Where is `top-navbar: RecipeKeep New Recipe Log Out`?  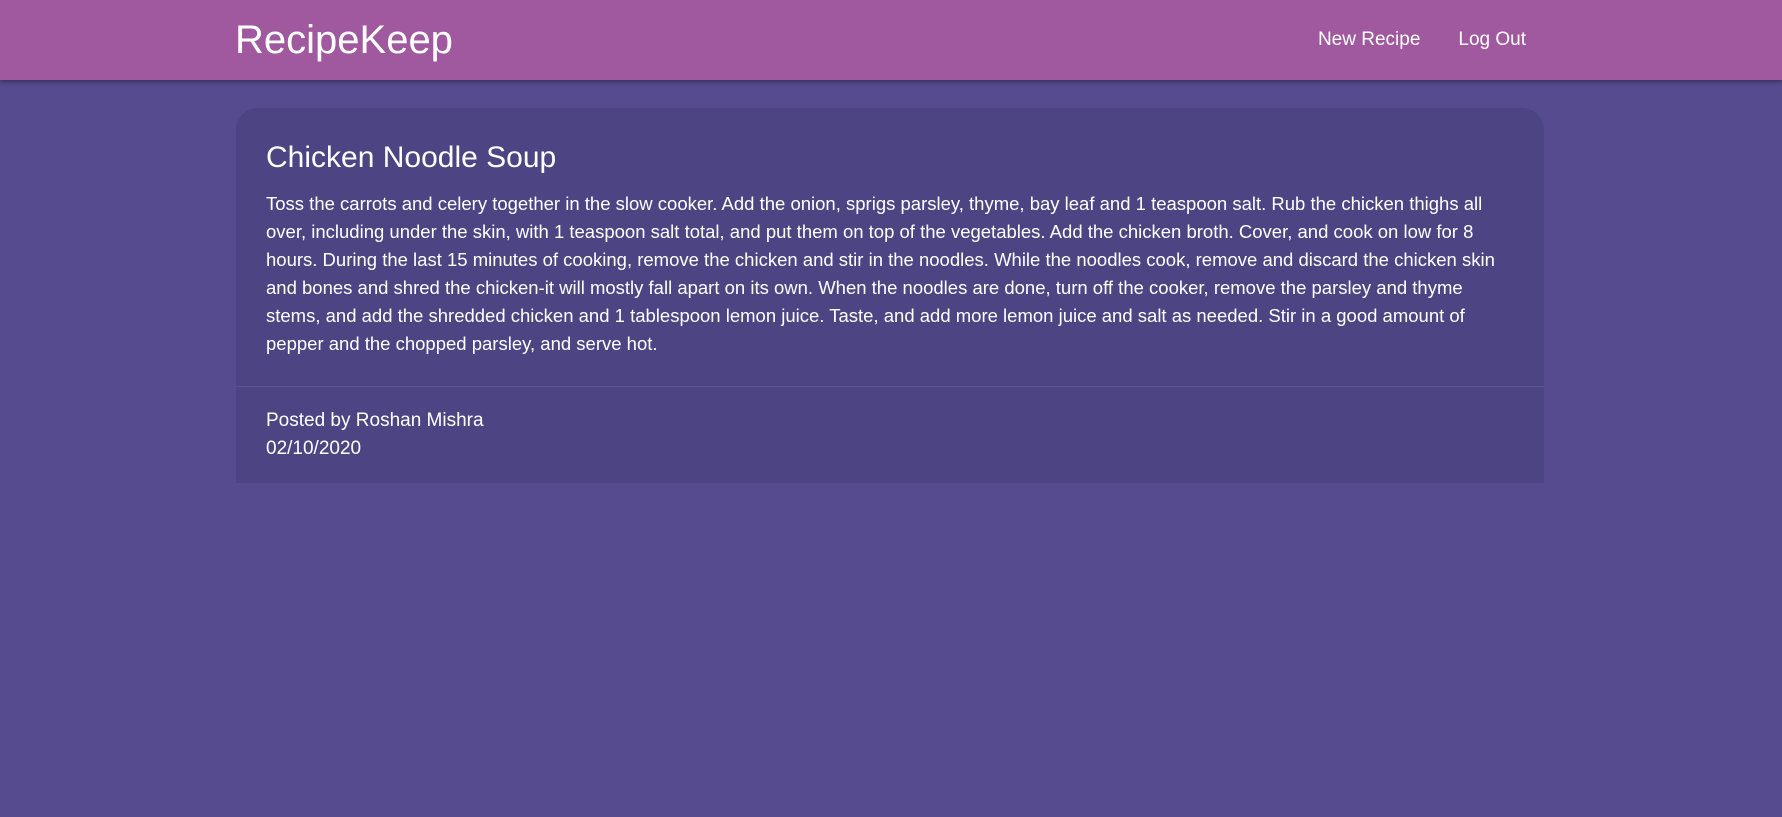
top-navbar: RecipeKeep New Recipe Log Out is located at coordinates (891, 40).